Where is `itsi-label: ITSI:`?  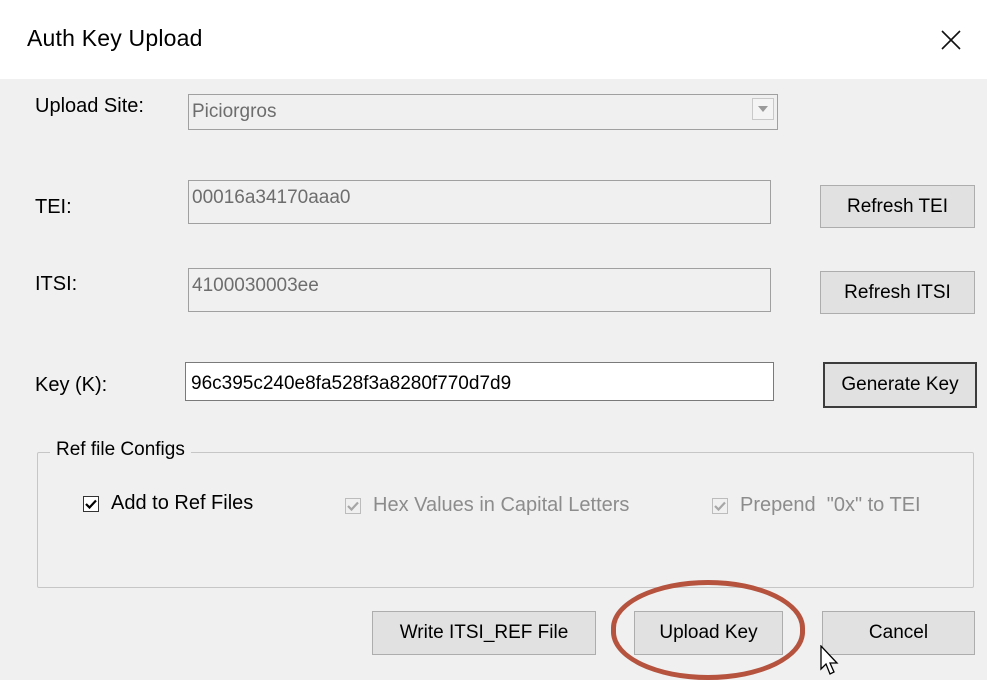
itsi-label: ITSI: is located at coordinates (56, 284).